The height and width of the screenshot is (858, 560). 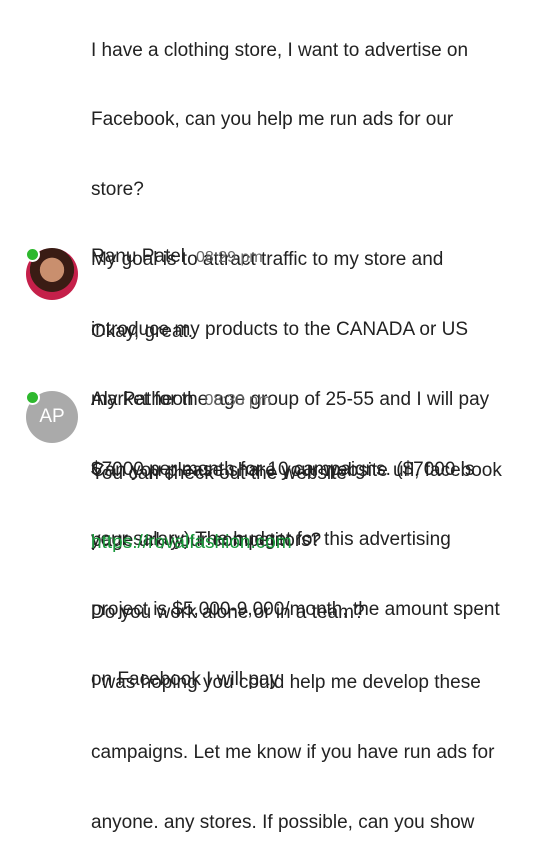 I want to click on message-line: Do you work alone or in a team?, so click(x=228, y=613).